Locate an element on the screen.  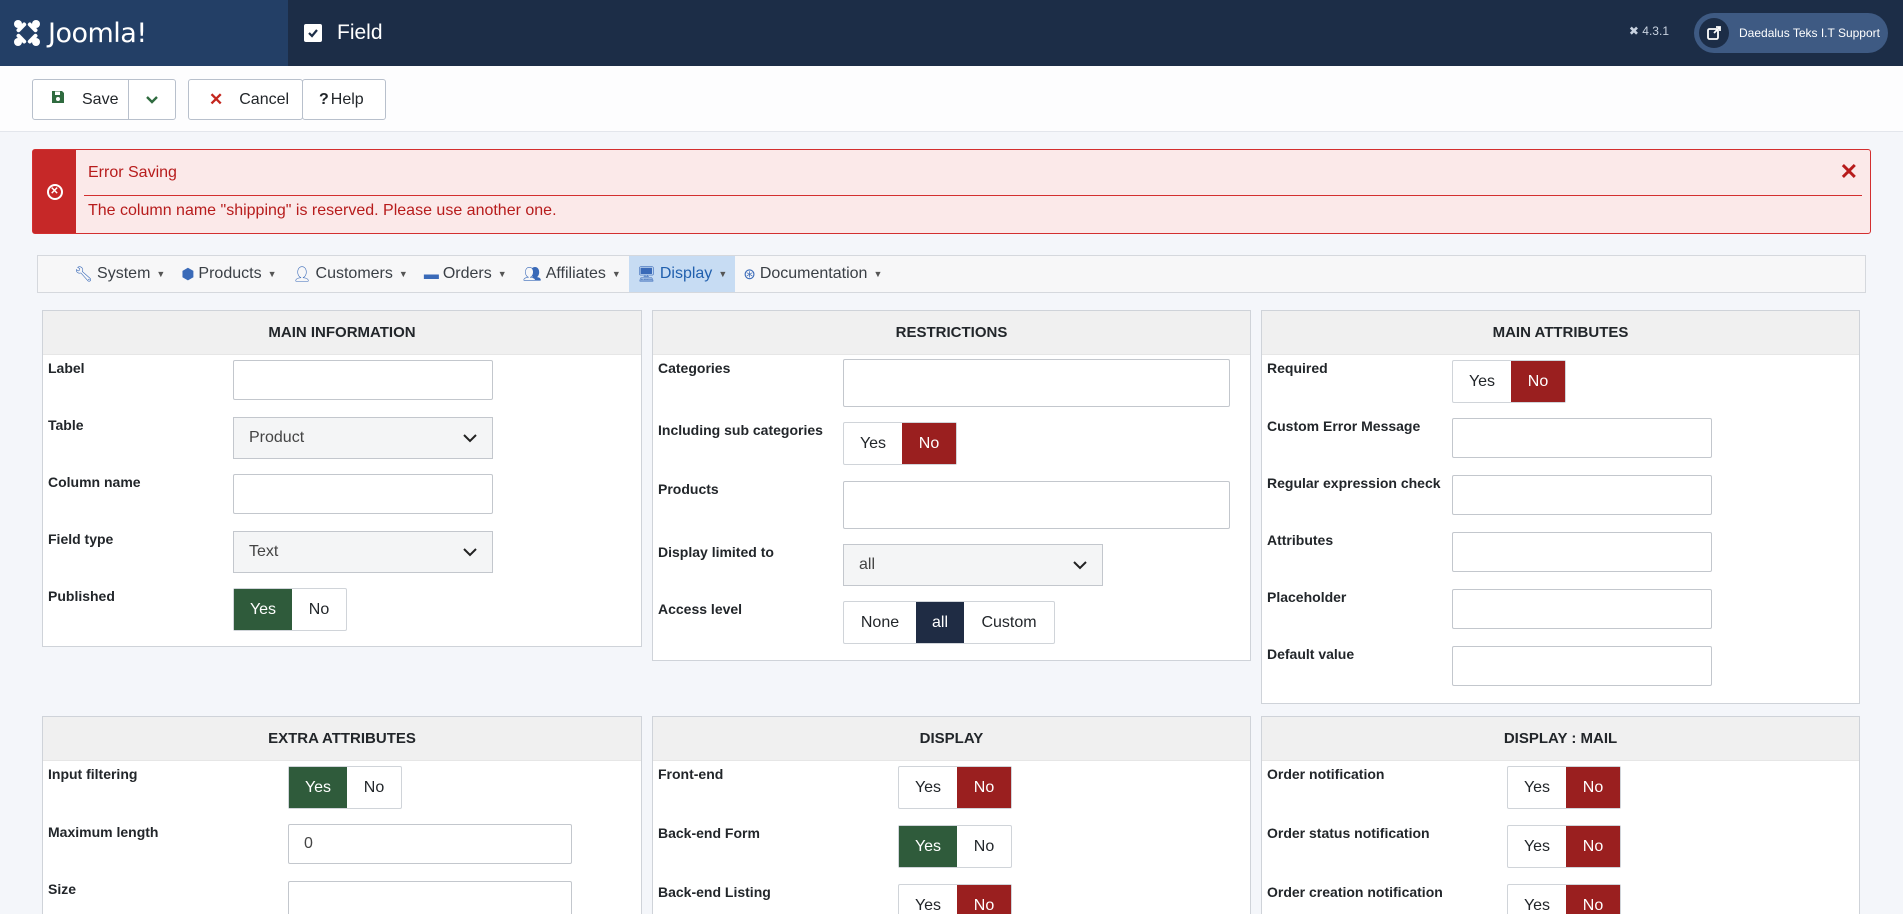
save-button: Save is located at coordinates (80, 99).